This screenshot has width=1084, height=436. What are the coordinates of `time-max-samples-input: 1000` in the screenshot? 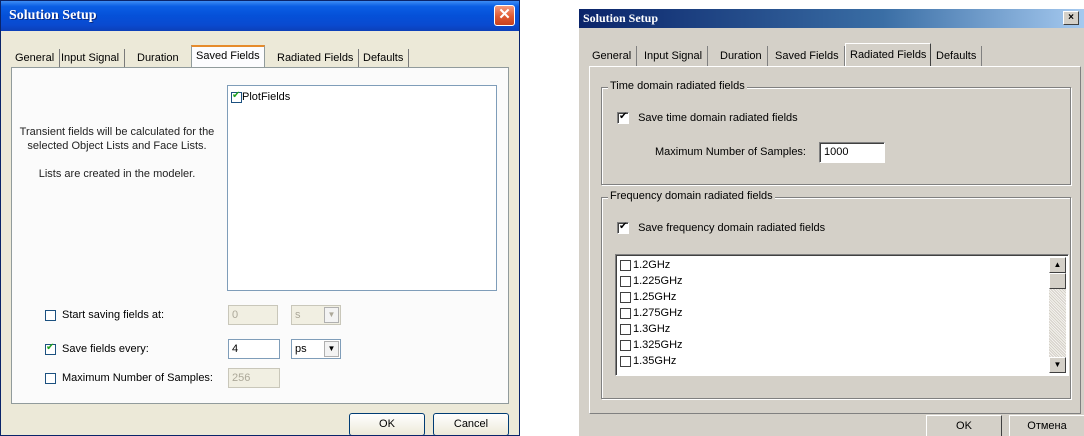 It's located at (852, 152).